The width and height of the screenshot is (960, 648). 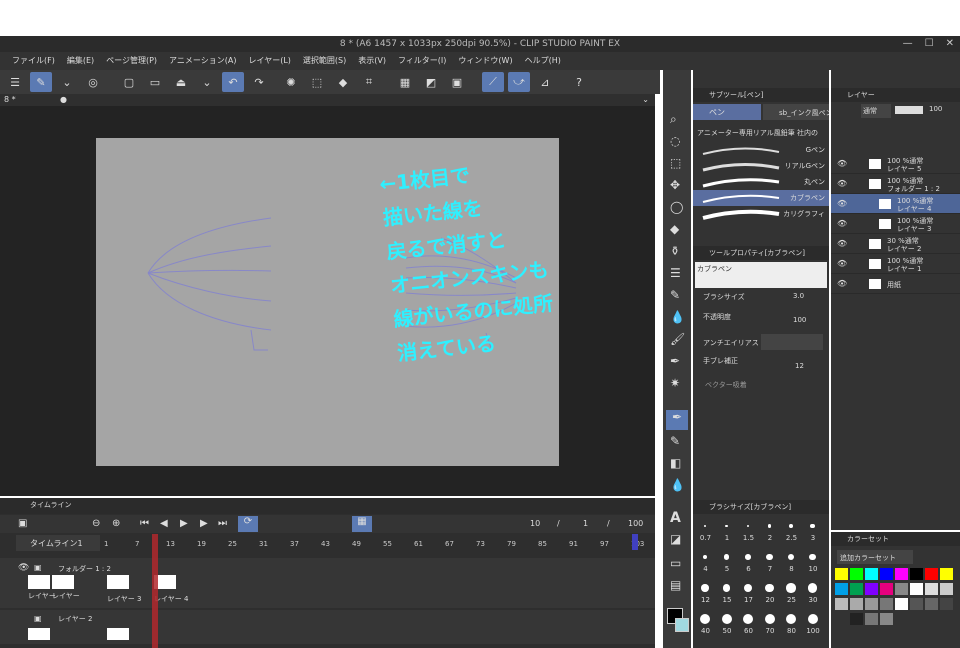 What do you see at coordinates (372, 61) in the screenshot?
I see `menu-view: 表示(V)` at bounding box center [372, 61].